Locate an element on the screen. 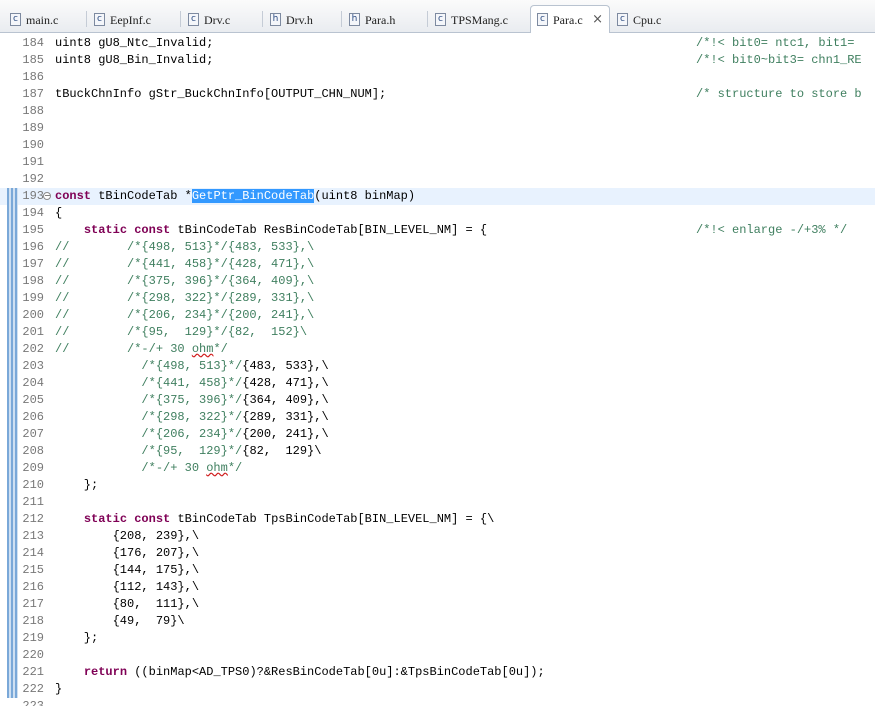 This screenshot has height=706, width=875. tab-tpsmang-c: c TPSMang.c is located at coordinates (477, 20).